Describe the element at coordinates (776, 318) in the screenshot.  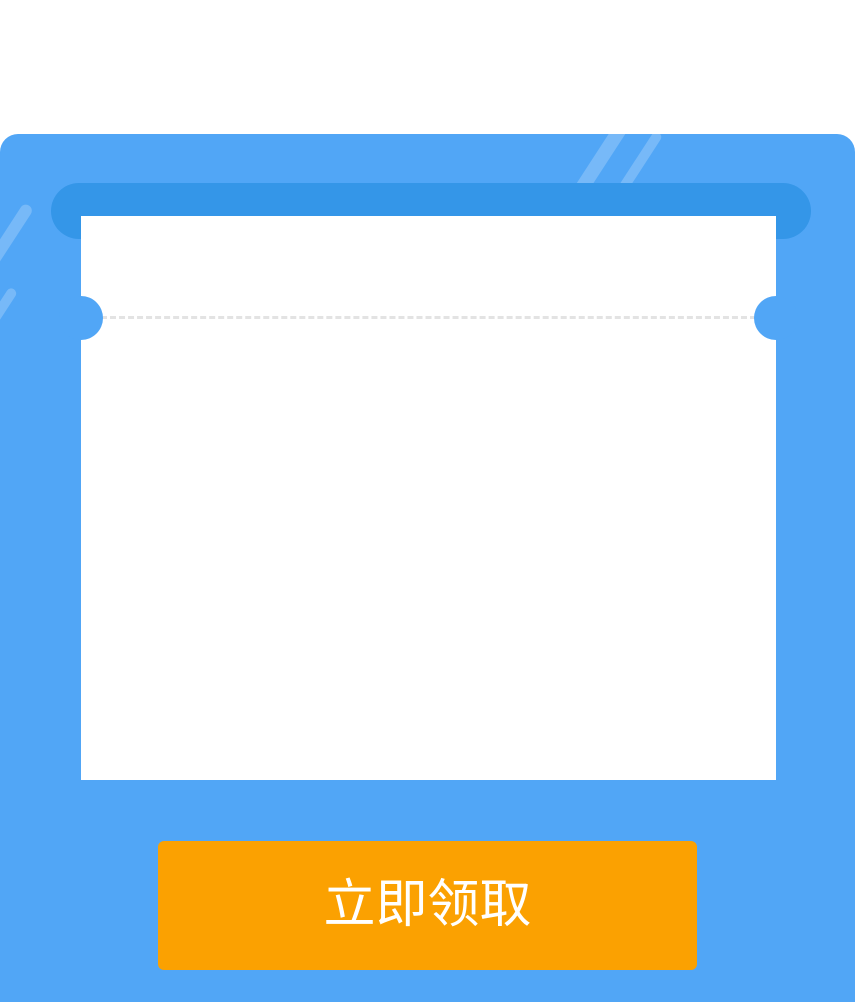
I see `ticket-notch-right` at that location.